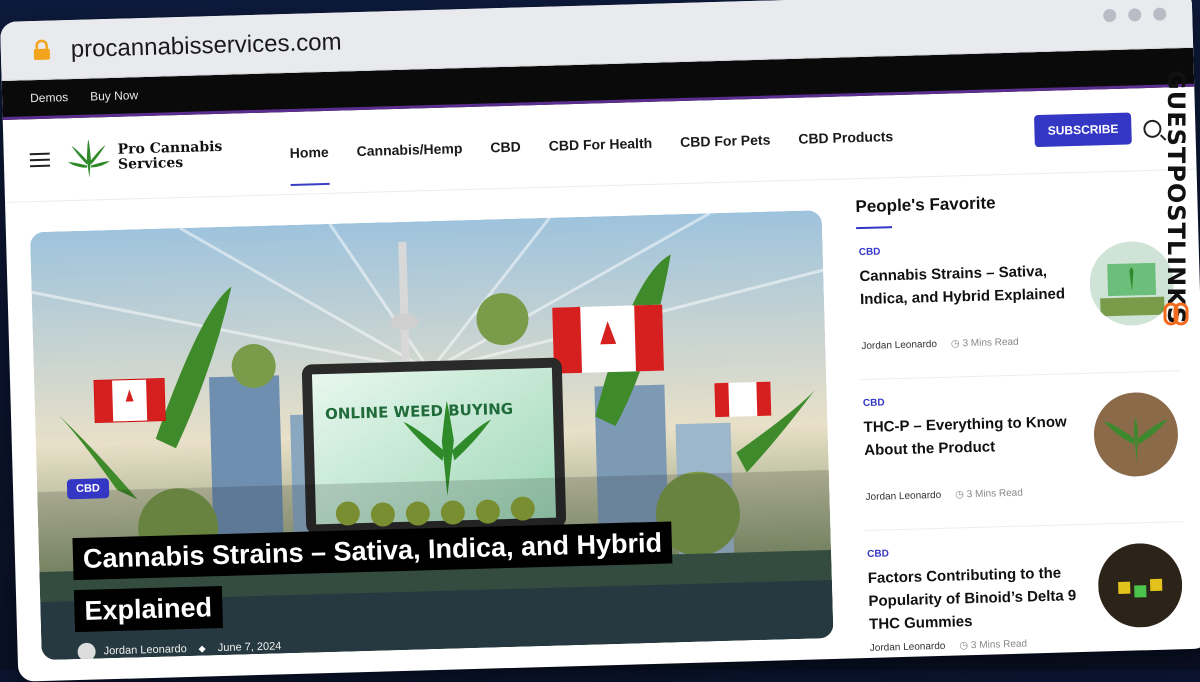  What do you see at coordinates (410, 149) in the screenshot?
I see `nav-cannabis-hemp: Cannabis/Hemp` at bounding box center [410, 149].